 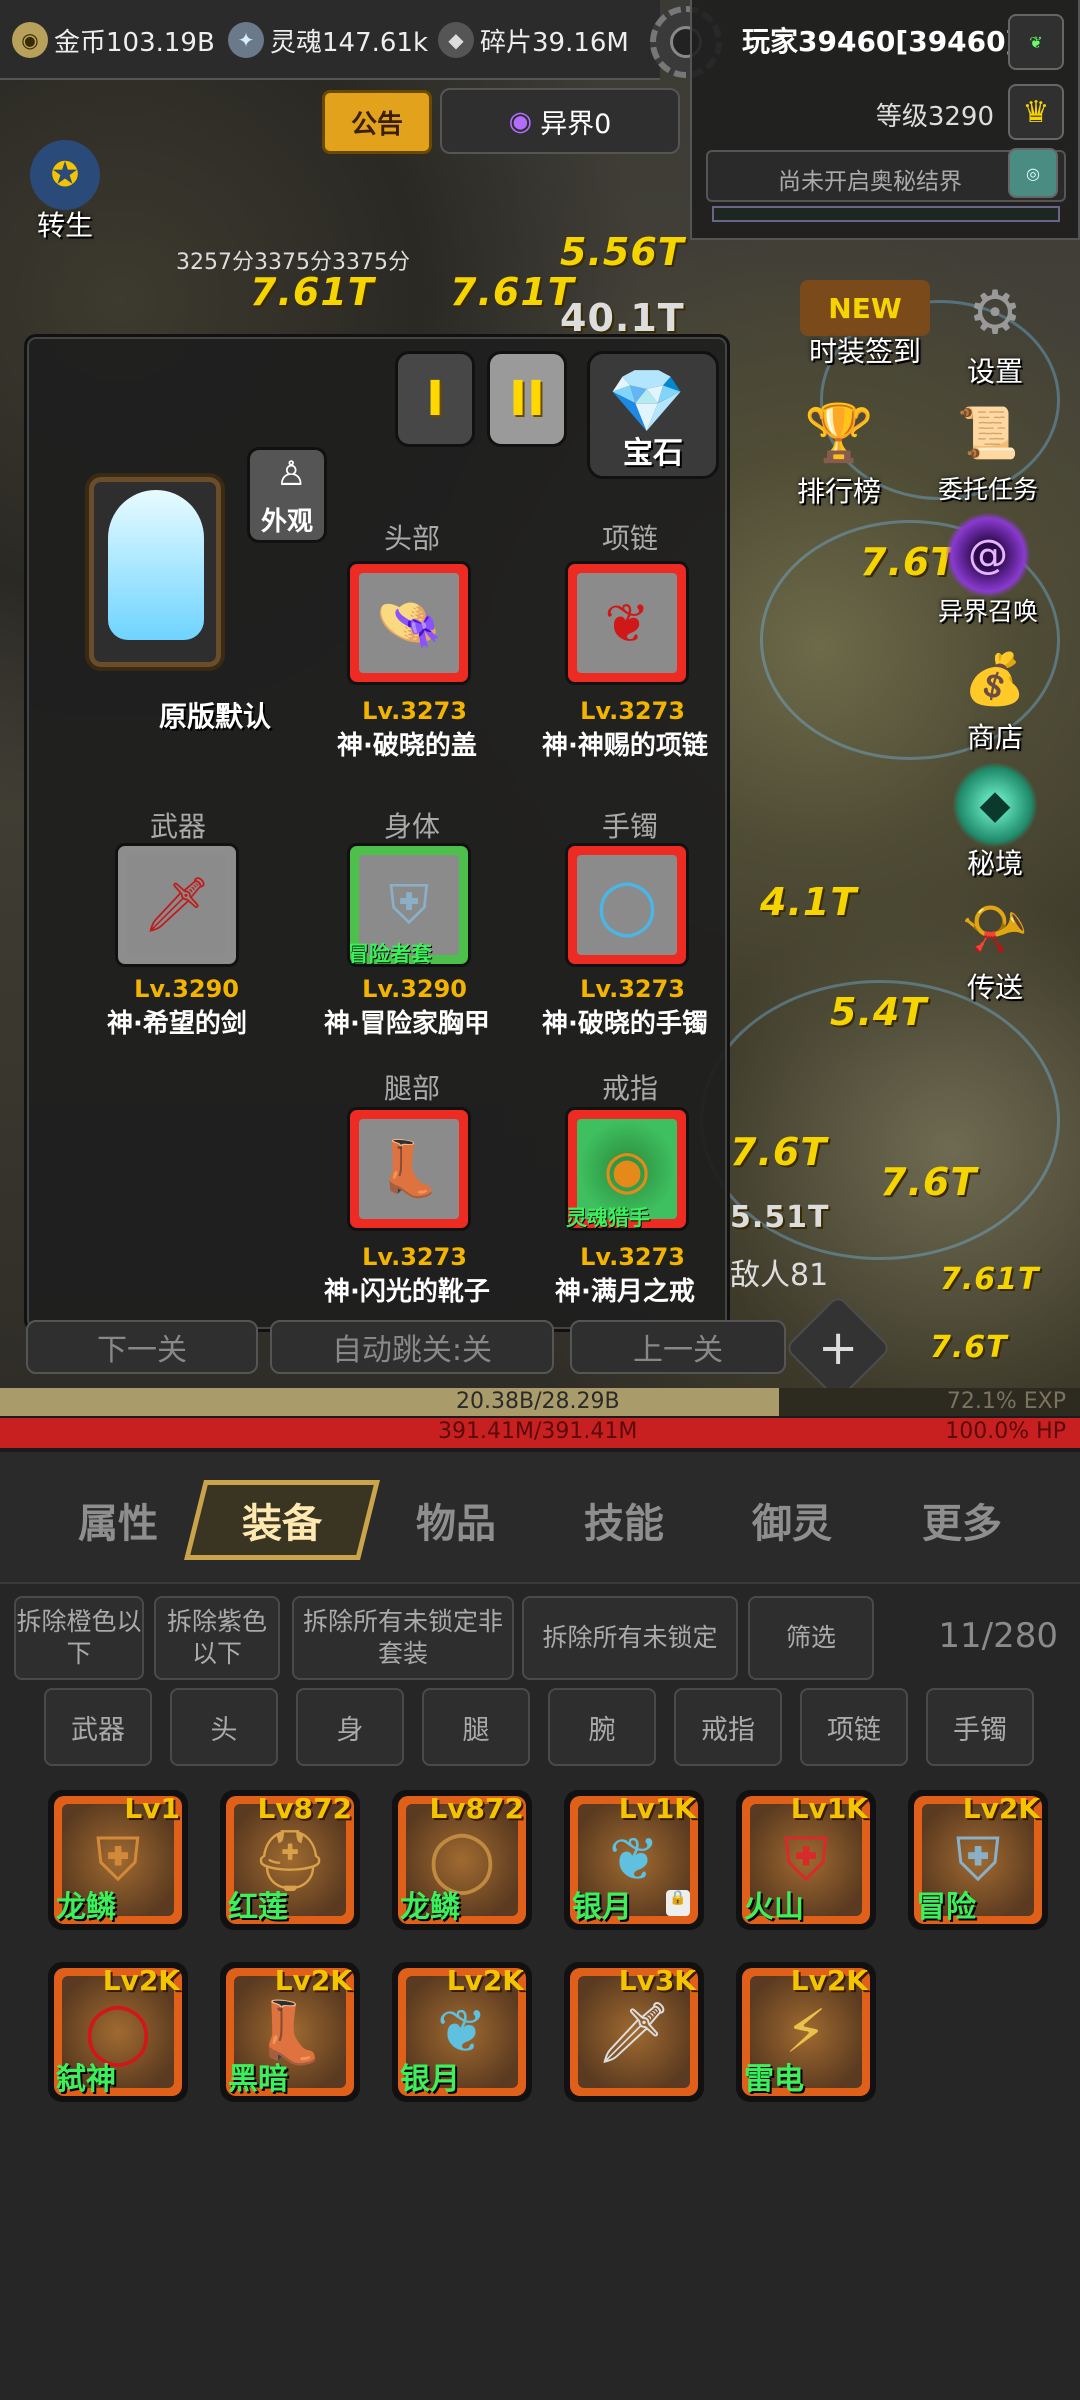 What do you see at coordinates (864, 351) in the screenshot?
I see `side-menu-label: 时装签到` at bounding box center [864, 351].